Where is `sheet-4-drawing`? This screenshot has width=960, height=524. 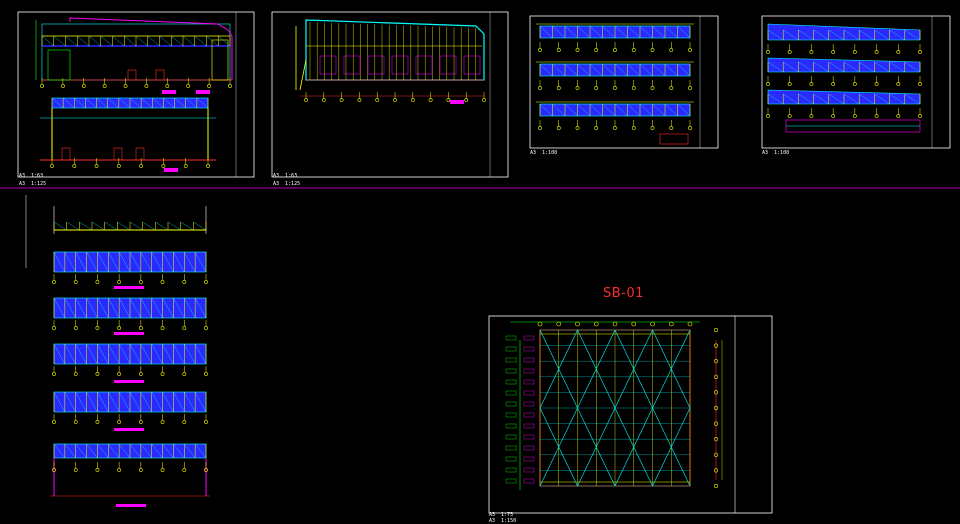
sheet-4-drawing is located at coordinates (844, 78).